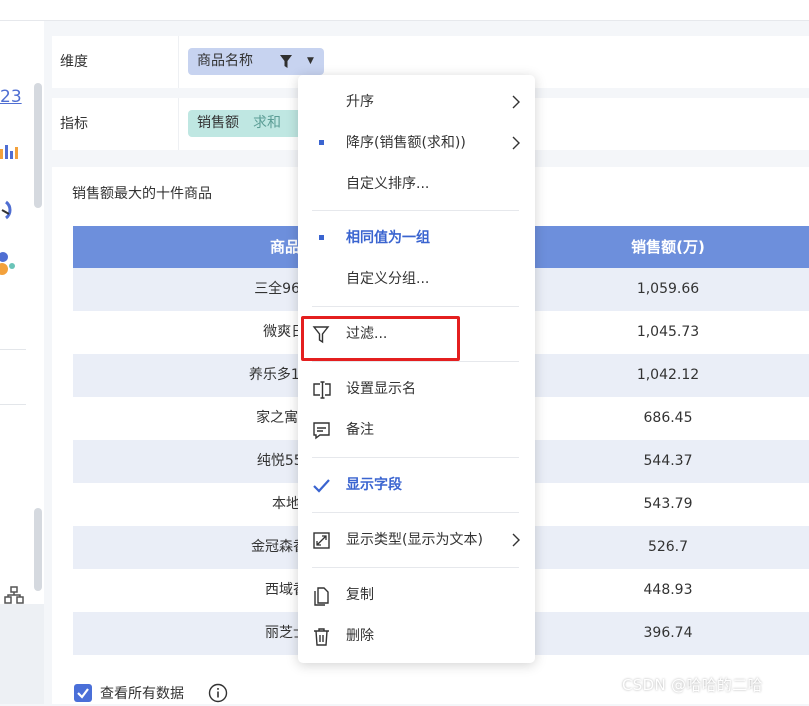 This screenshot has height=706, width=809. I want to click on menu-item-label: 升序, so click(360, 102).